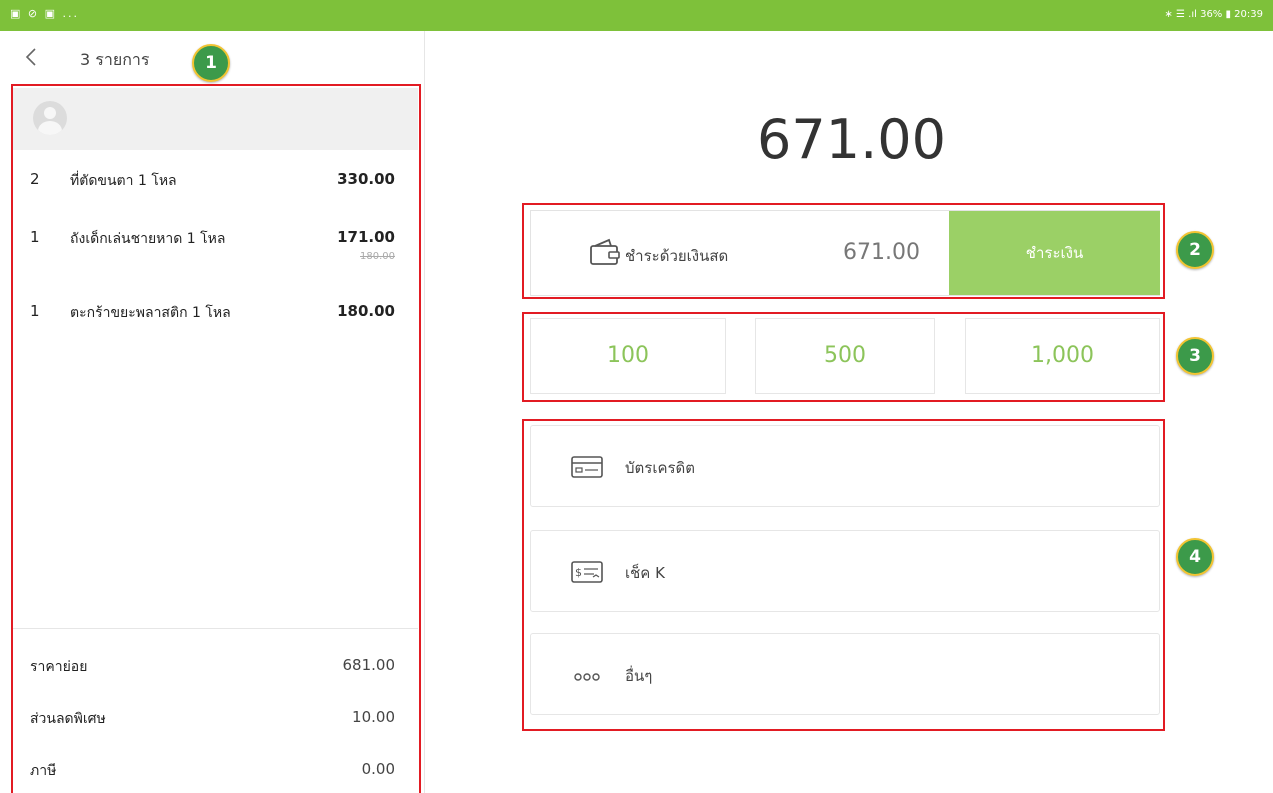 The width and height of the screenshot is (1273, 793). What do you see at coordinates (115, 59) in the screenshot?
I see `page-title: 3 รายการ` at bounding box center [115, 59].